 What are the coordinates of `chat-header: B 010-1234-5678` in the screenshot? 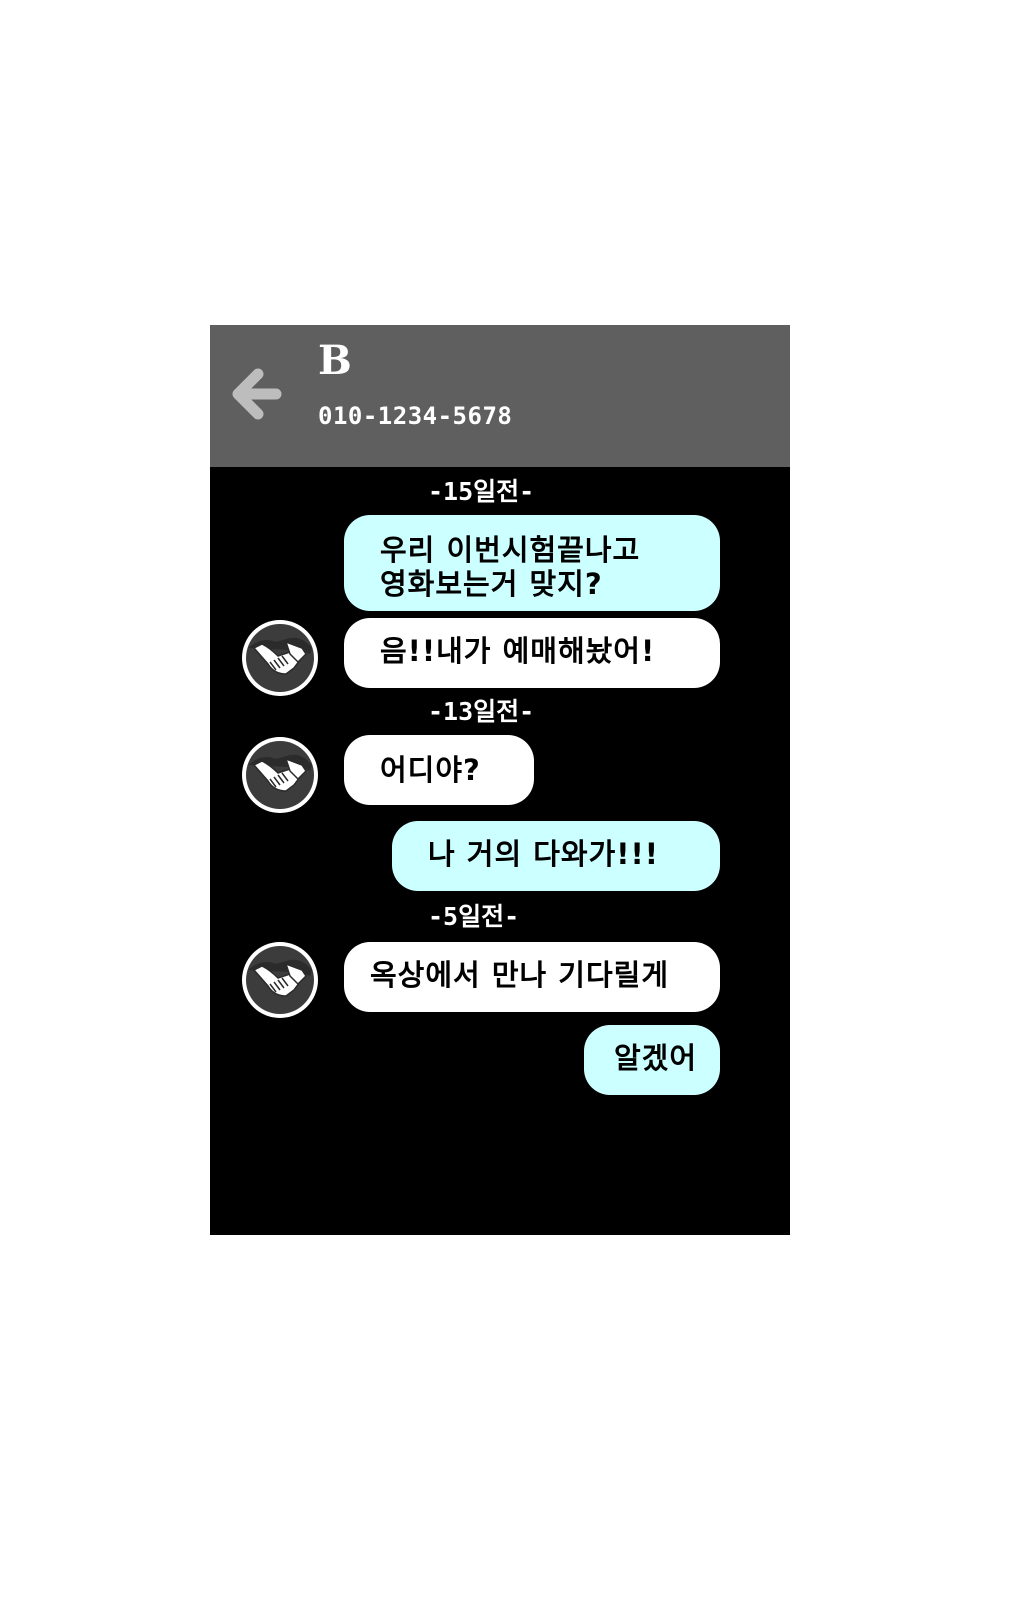 It's located at (500, 396).